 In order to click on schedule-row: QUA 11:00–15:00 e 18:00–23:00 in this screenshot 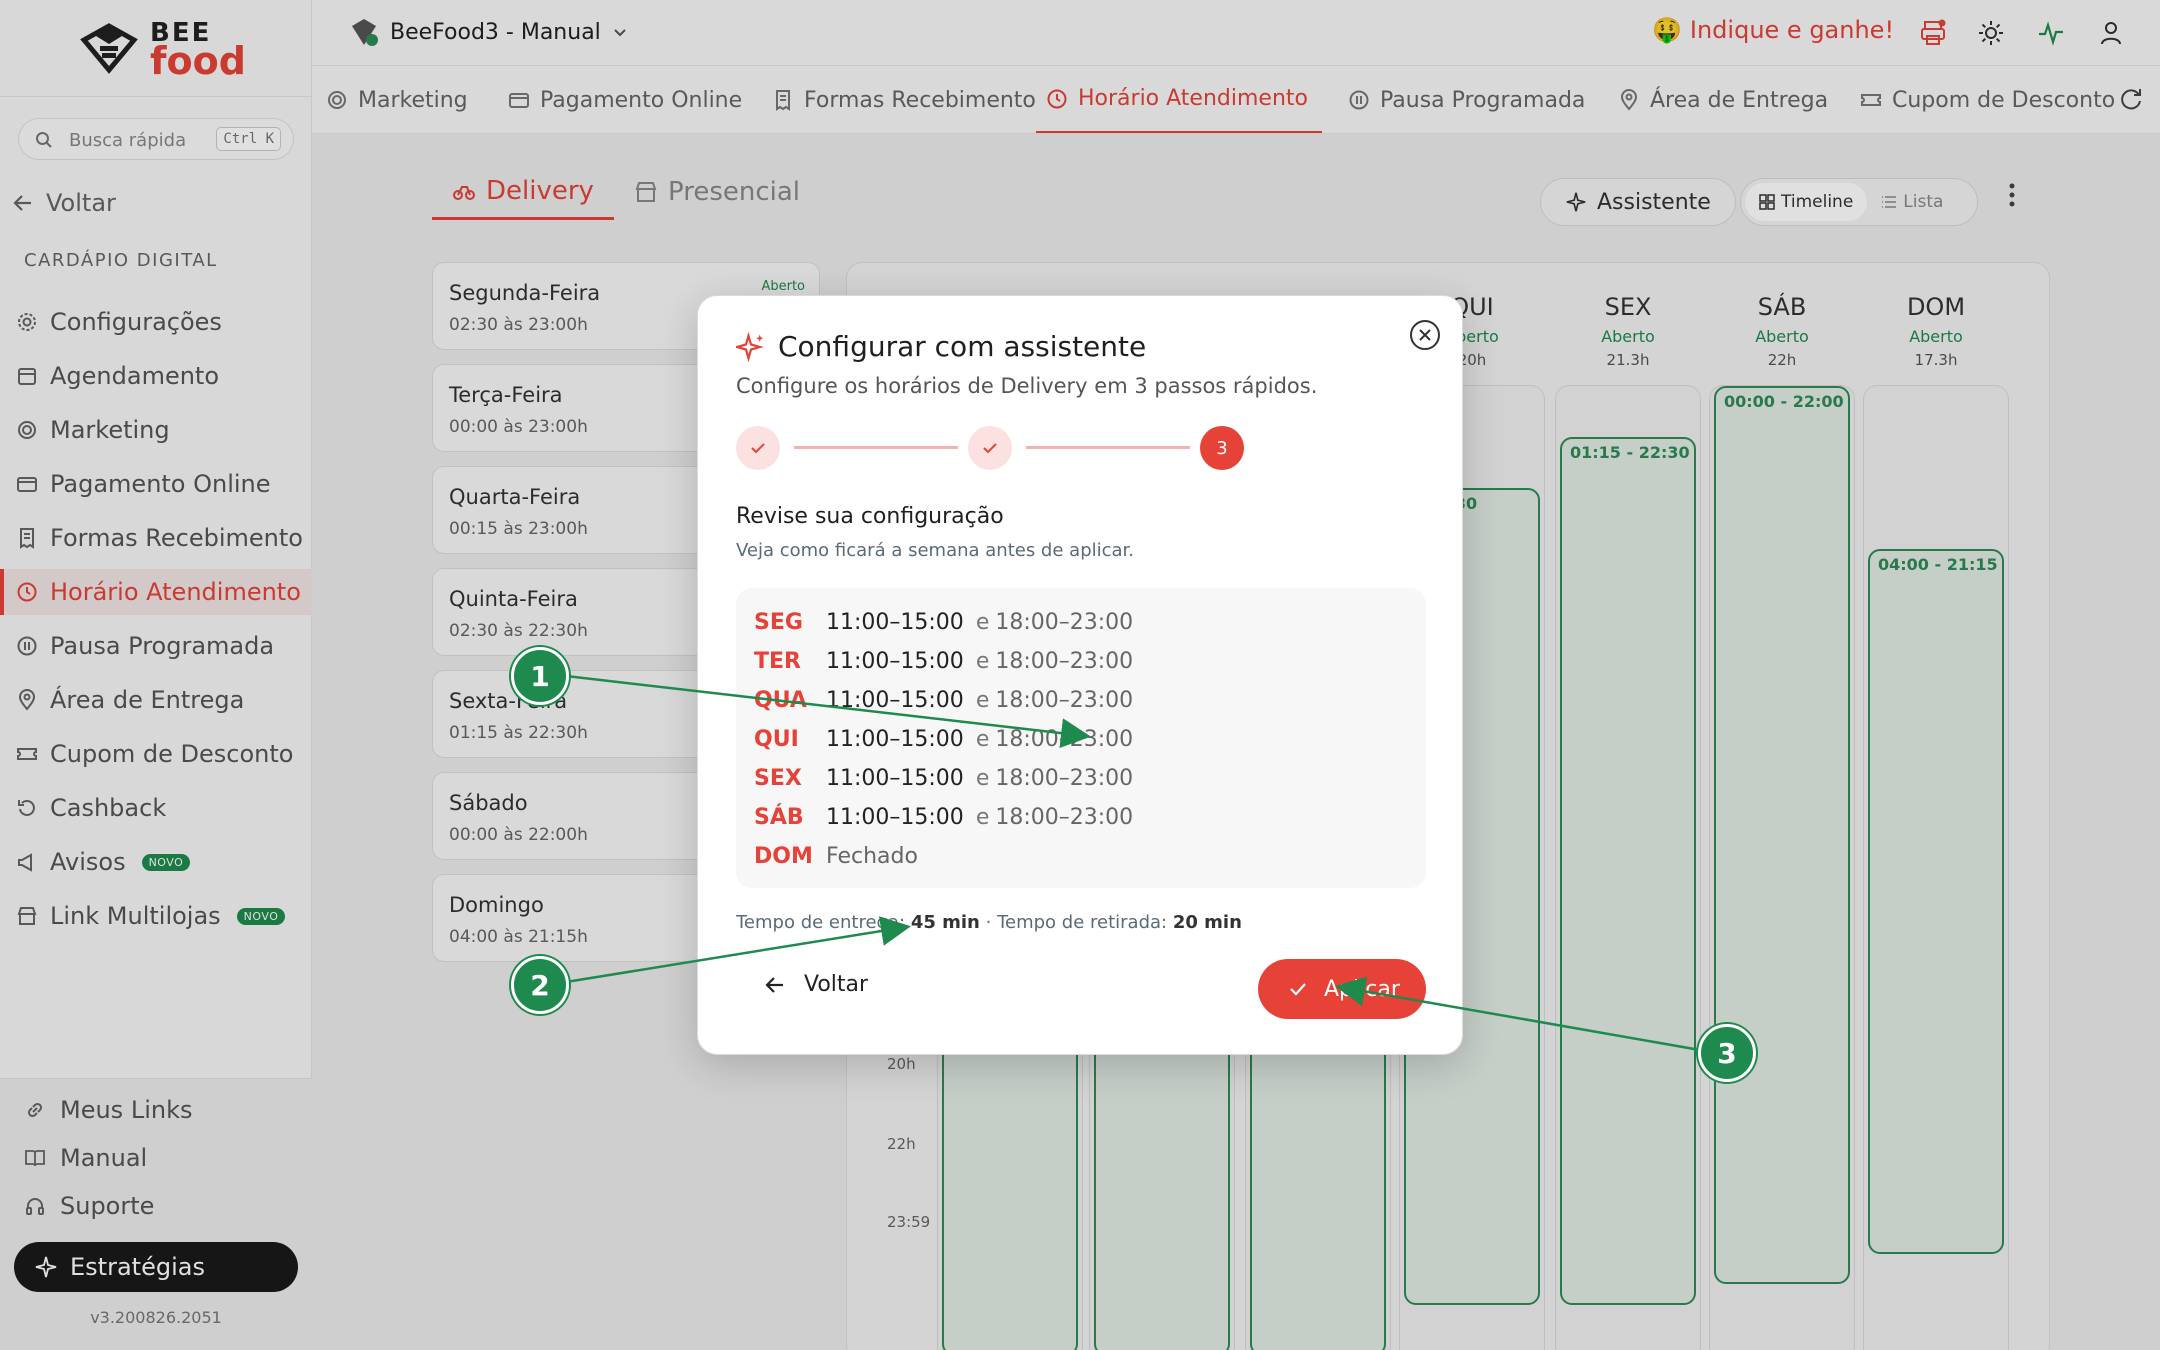, I will do `click(943, 700)`.